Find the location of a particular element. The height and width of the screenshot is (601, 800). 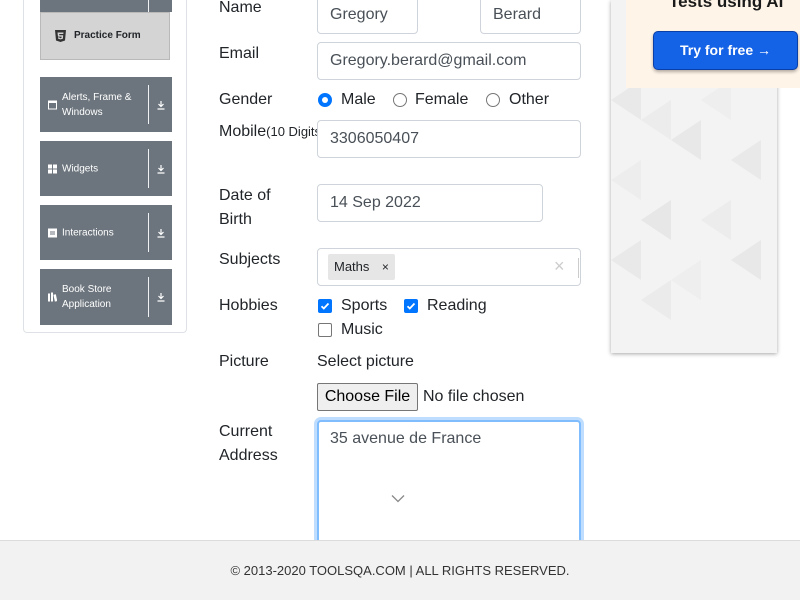

gender-female-label: Female is located at coordinates (441, 100).